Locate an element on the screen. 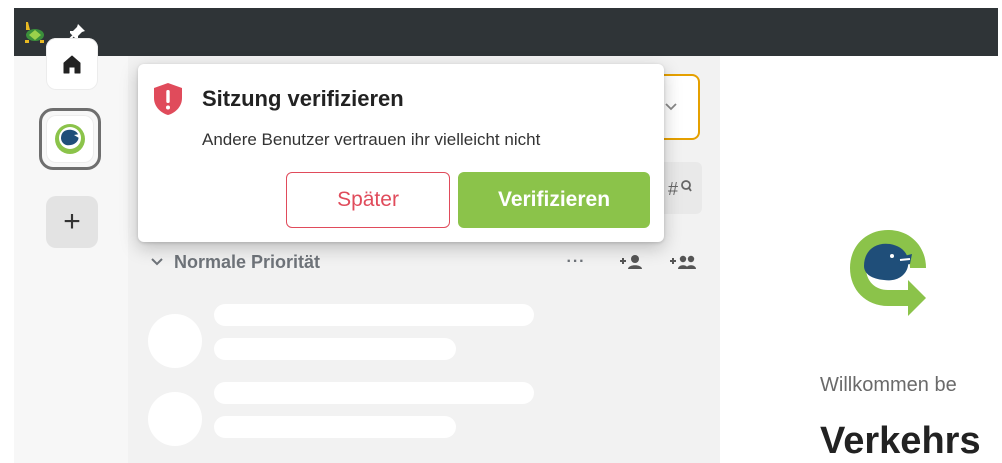  explore-rooms-icon: # is located at coordinates (680, 188).